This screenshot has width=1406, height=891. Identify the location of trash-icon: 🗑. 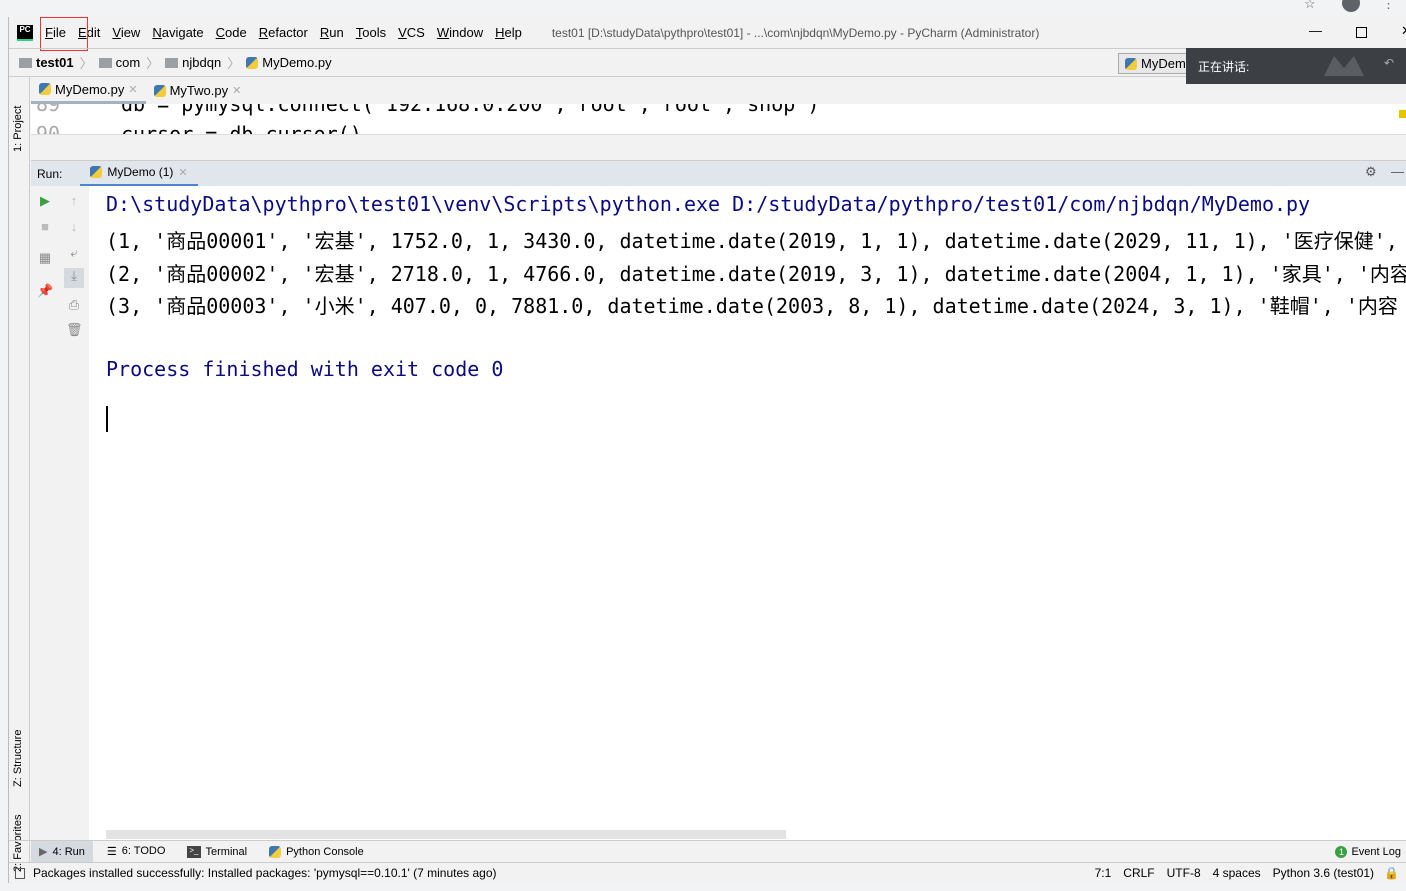
(74, 330).